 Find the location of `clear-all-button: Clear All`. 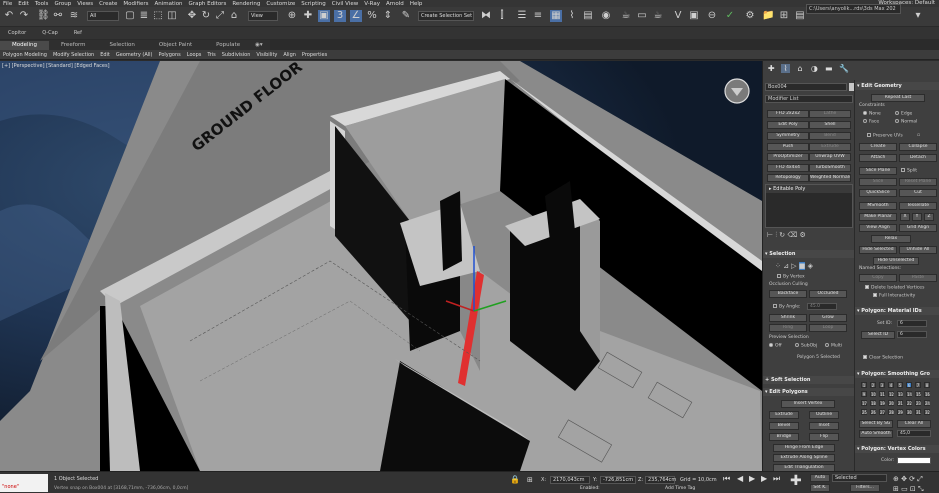

clear-all-button: Clear All is located at coordinates (914, 424).